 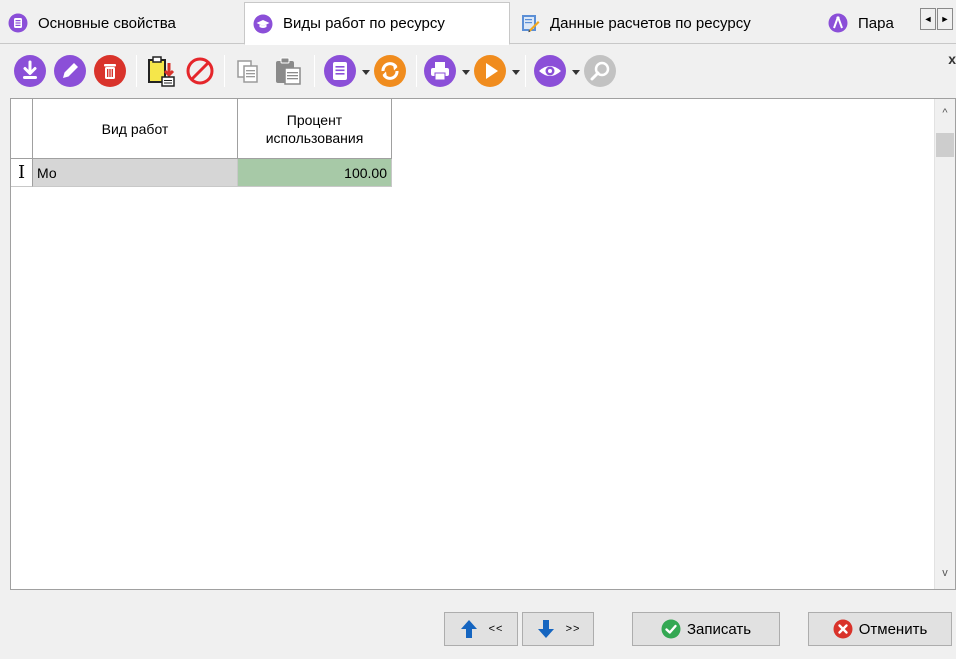 I want to click on play-dropdown, so click(x=516, y=72).